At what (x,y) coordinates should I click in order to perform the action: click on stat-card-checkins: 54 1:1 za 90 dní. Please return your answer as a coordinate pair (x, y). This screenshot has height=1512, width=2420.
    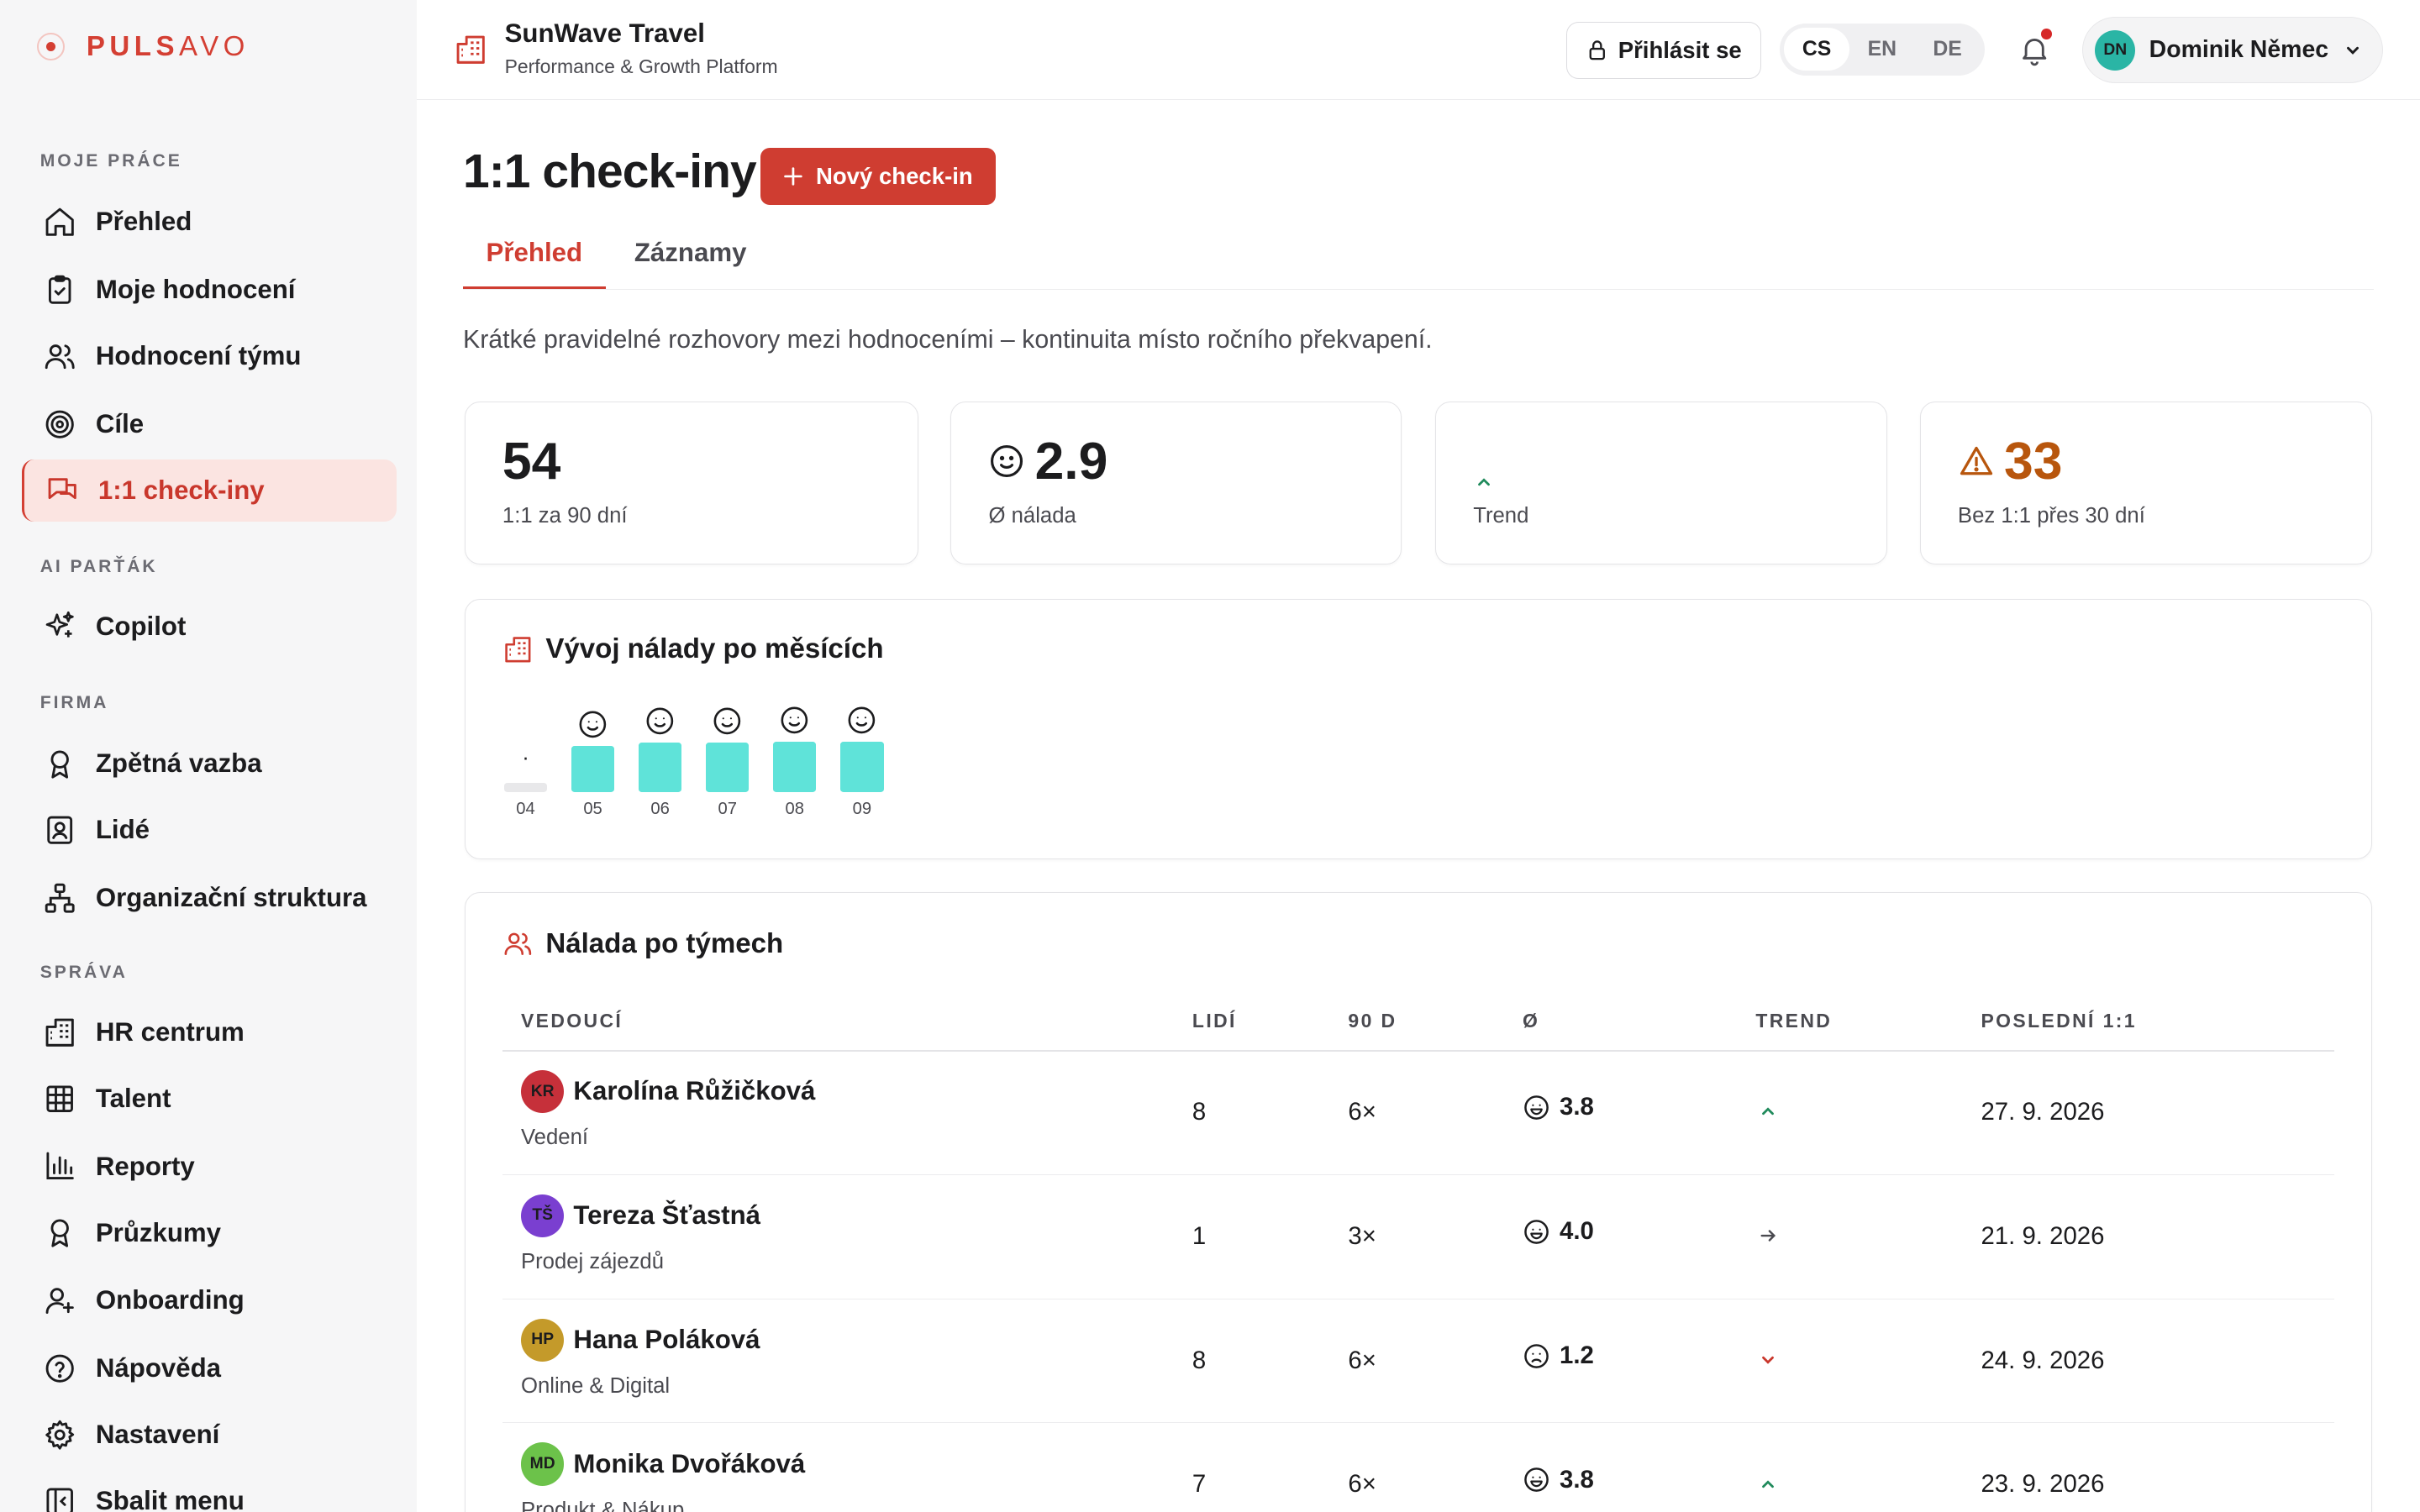
    Looking at the image, I should click on (691, 483).